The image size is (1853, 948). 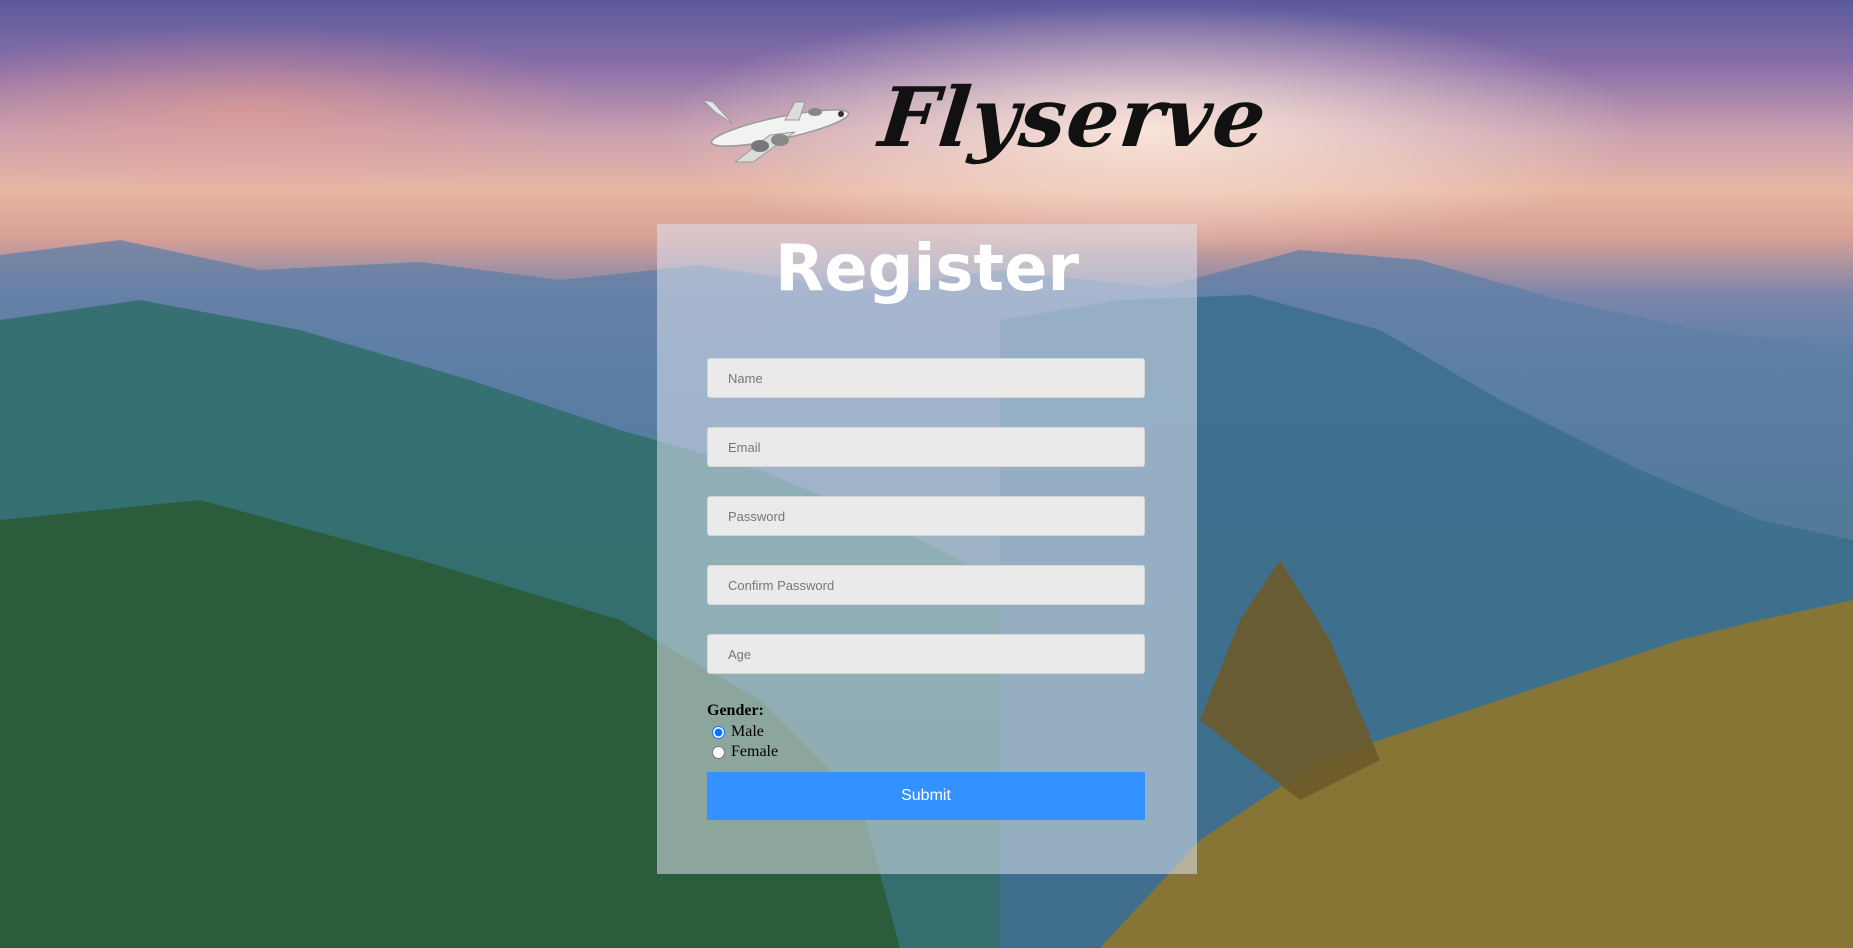 What do you see at coordinates (927, 269) in the screenshot?
I see `register-title: Register` at bounding box center [927, 269].